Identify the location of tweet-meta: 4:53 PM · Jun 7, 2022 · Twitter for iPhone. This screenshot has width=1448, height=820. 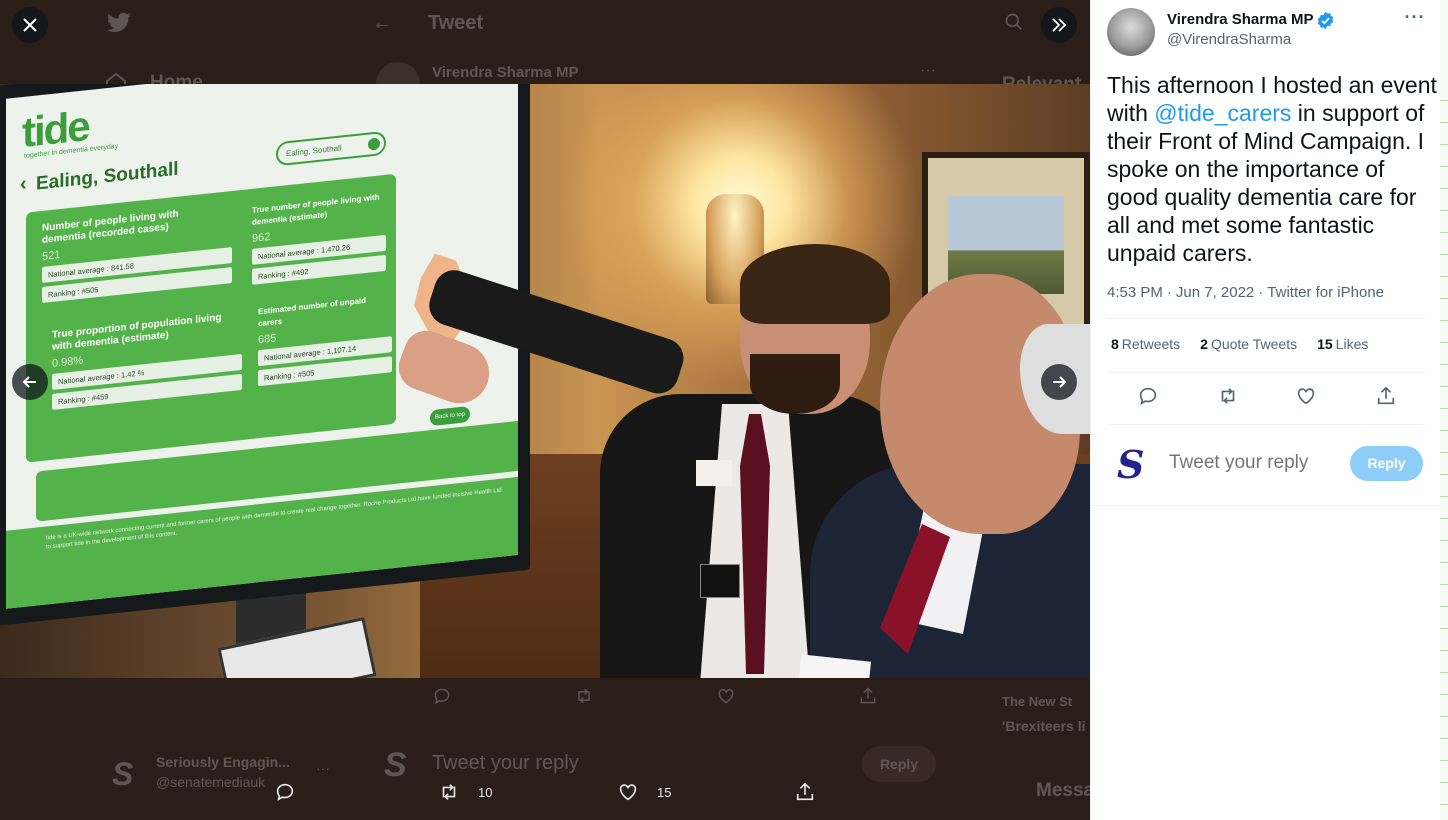
(1245, 292).